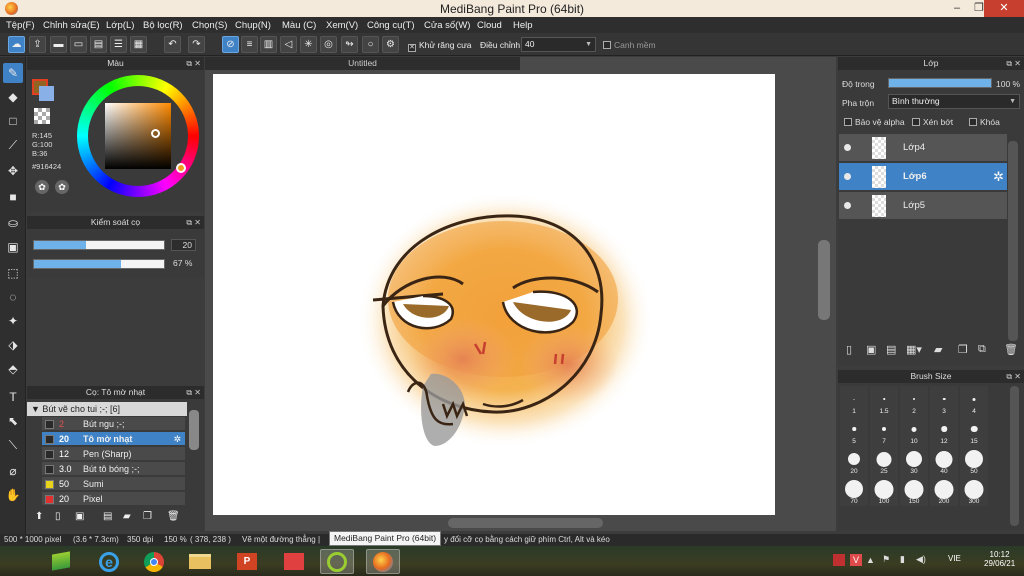 This screenshot has height=576, width=1024. I want to click on canvas-vertical-scrollbar, so click(824, 280).